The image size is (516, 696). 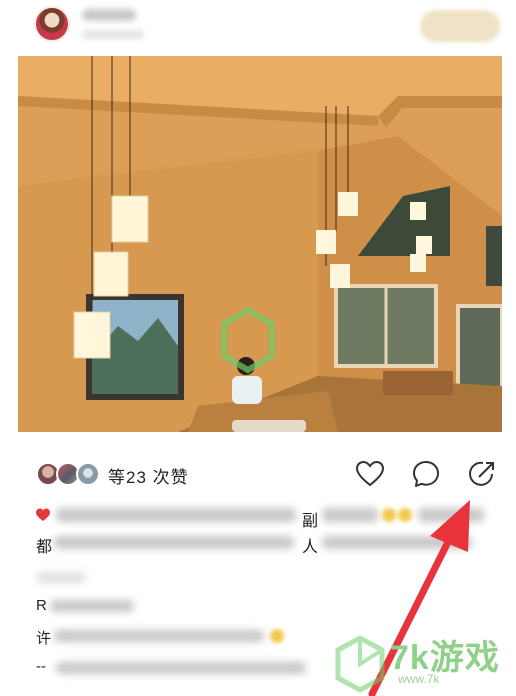 What do you see at coordinates (41, 666) in the screenshot?
I see `comment-user: --` at bounding box center [41, 666].